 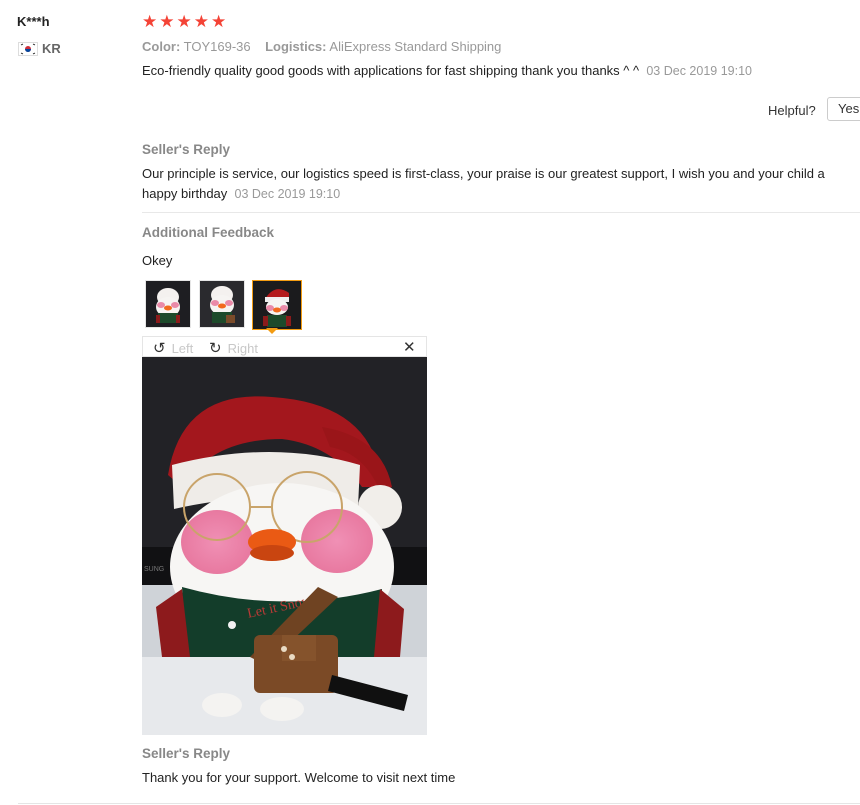 What do you see at coordinates (272, 331) in the screenshot?
I see `selected-thumbnail-pointer` at bounding box center [272, 331].